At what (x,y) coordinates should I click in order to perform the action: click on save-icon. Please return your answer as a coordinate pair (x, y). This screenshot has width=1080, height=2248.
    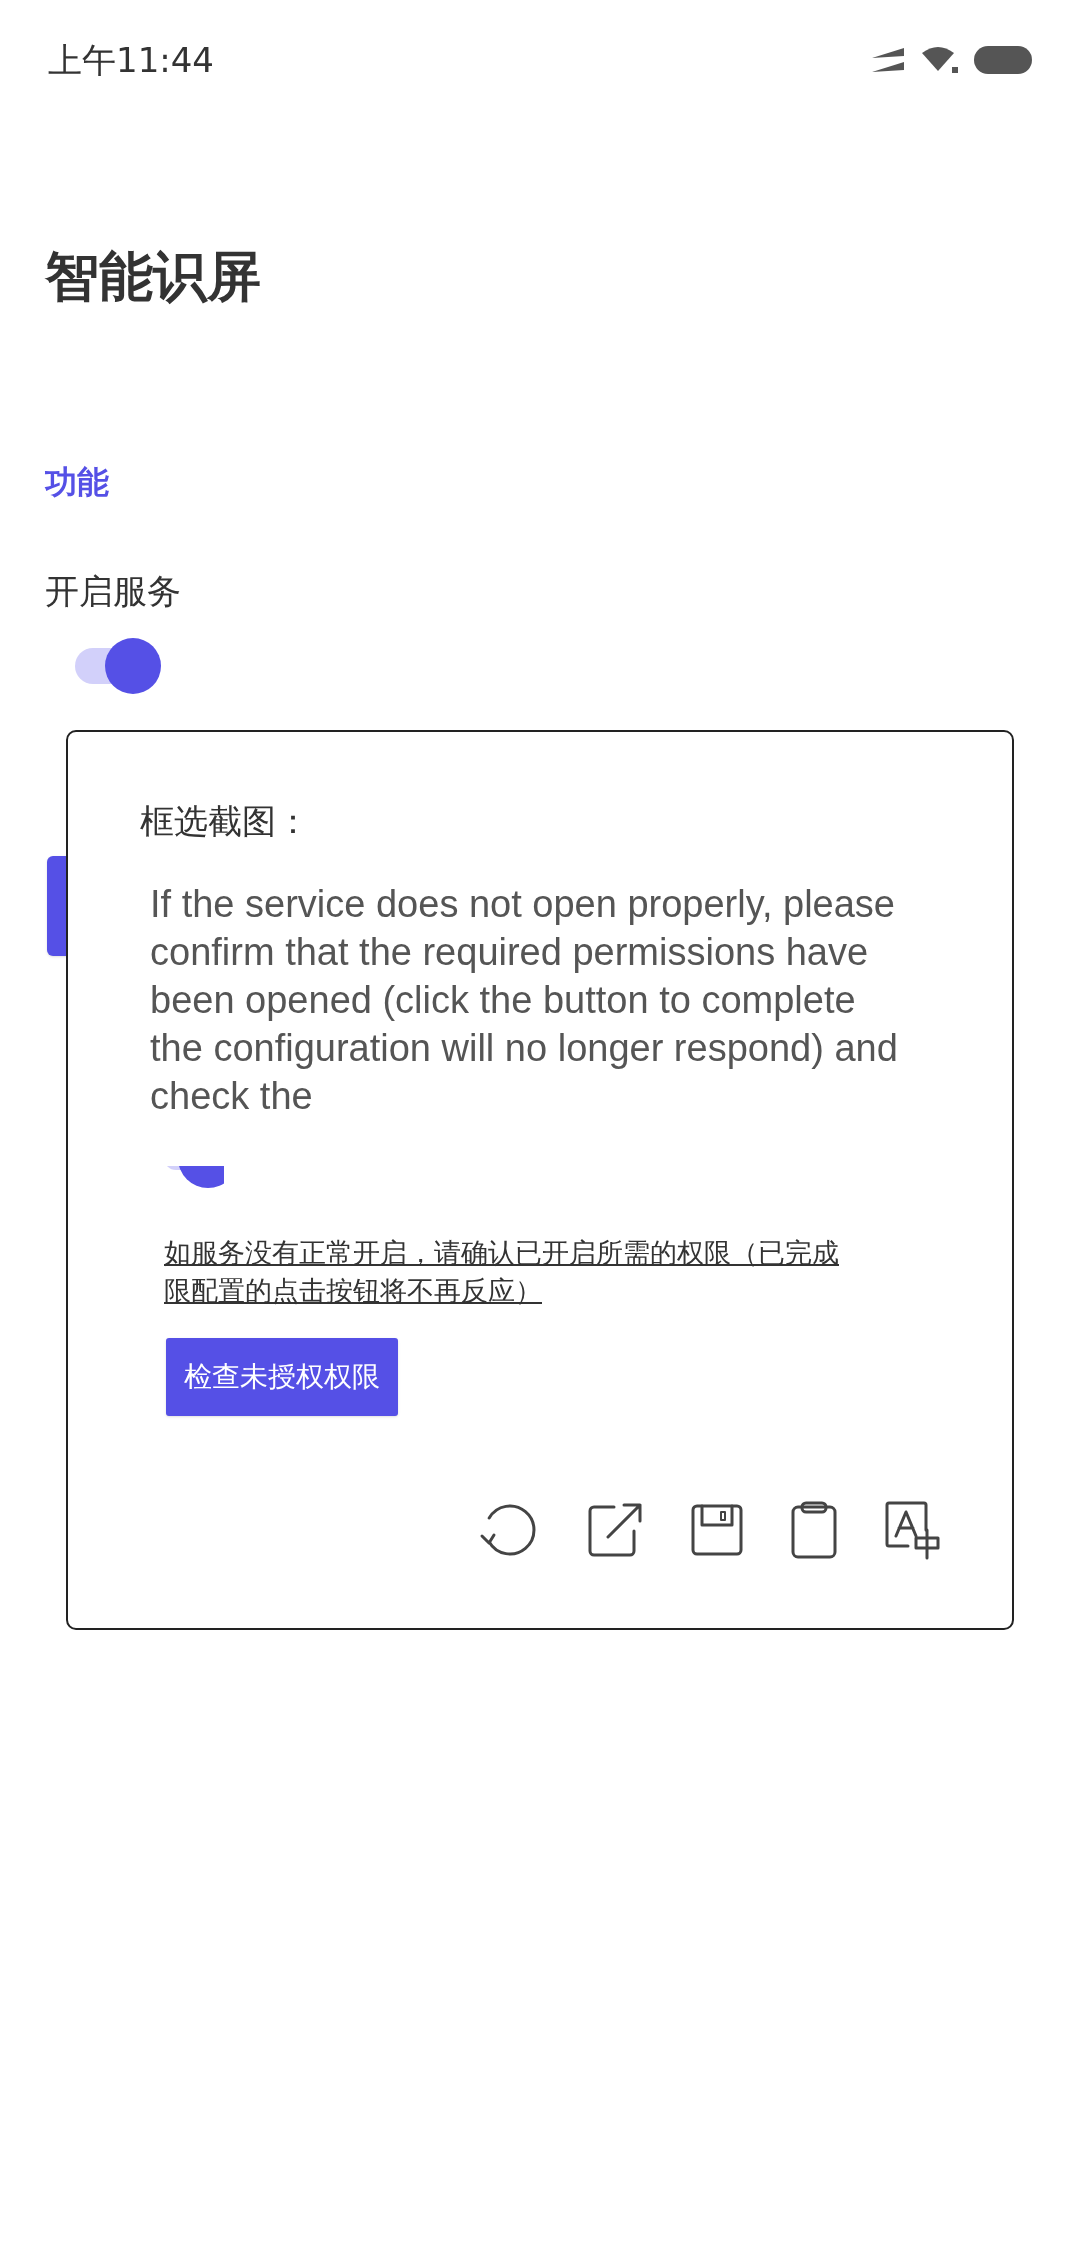
    Looking at the image, I should click on (717, 1530).